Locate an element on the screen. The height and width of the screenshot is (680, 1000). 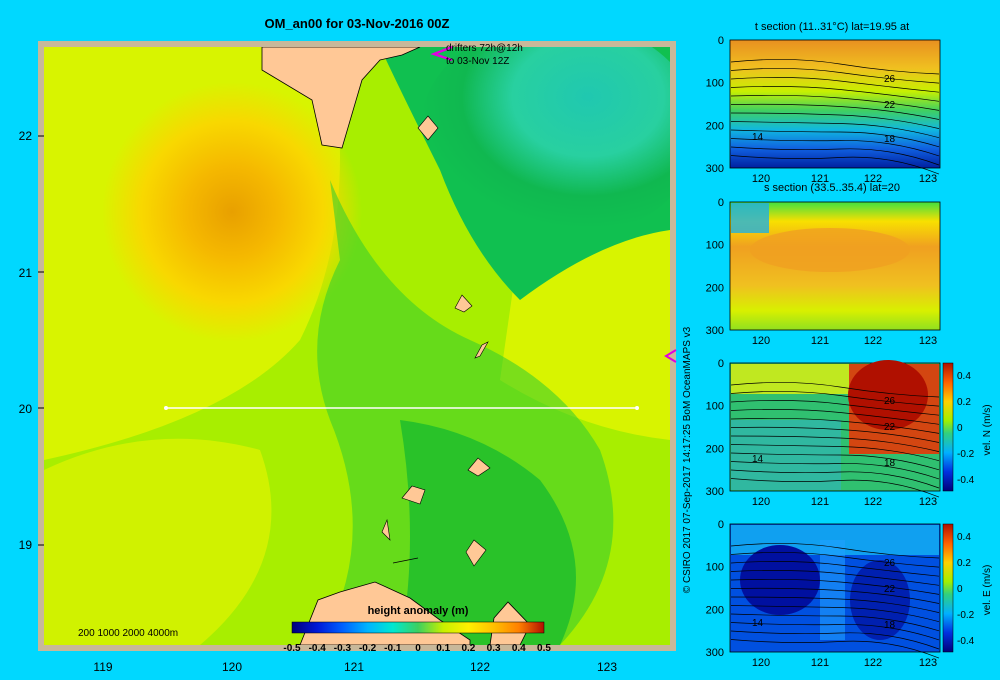
panel-vel-north: 26 22 18 14 is located at coordinates (835, 429).